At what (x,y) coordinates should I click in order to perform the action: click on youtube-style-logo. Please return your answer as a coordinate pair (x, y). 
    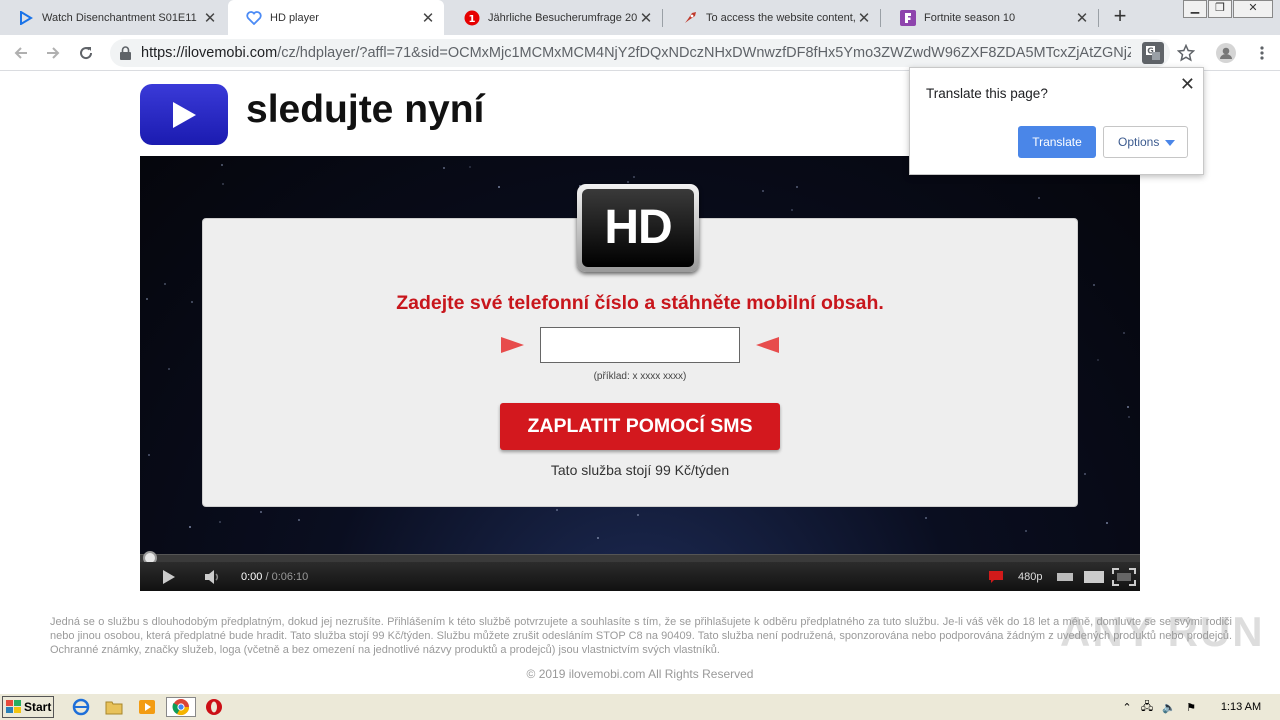
    Looking at the image, I should click on (184, 114).